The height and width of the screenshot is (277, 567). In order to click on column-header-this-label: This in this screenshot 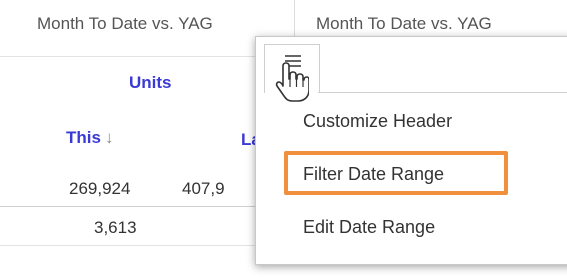, I will do `click(83, 137)`.